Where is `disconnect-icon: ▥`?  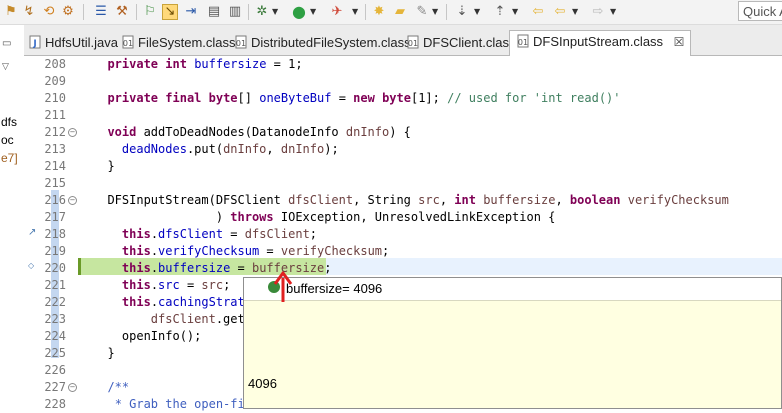
disconnect-icon: ▥ is located at coordinates (235, 12).